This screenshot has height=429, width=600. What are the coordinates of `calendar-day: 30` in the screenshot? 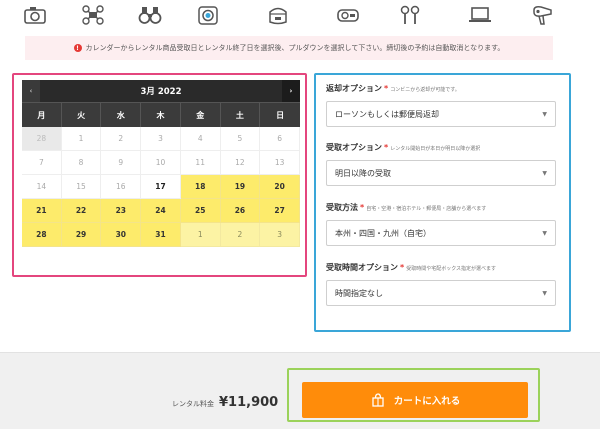 It's located at (121, 235).